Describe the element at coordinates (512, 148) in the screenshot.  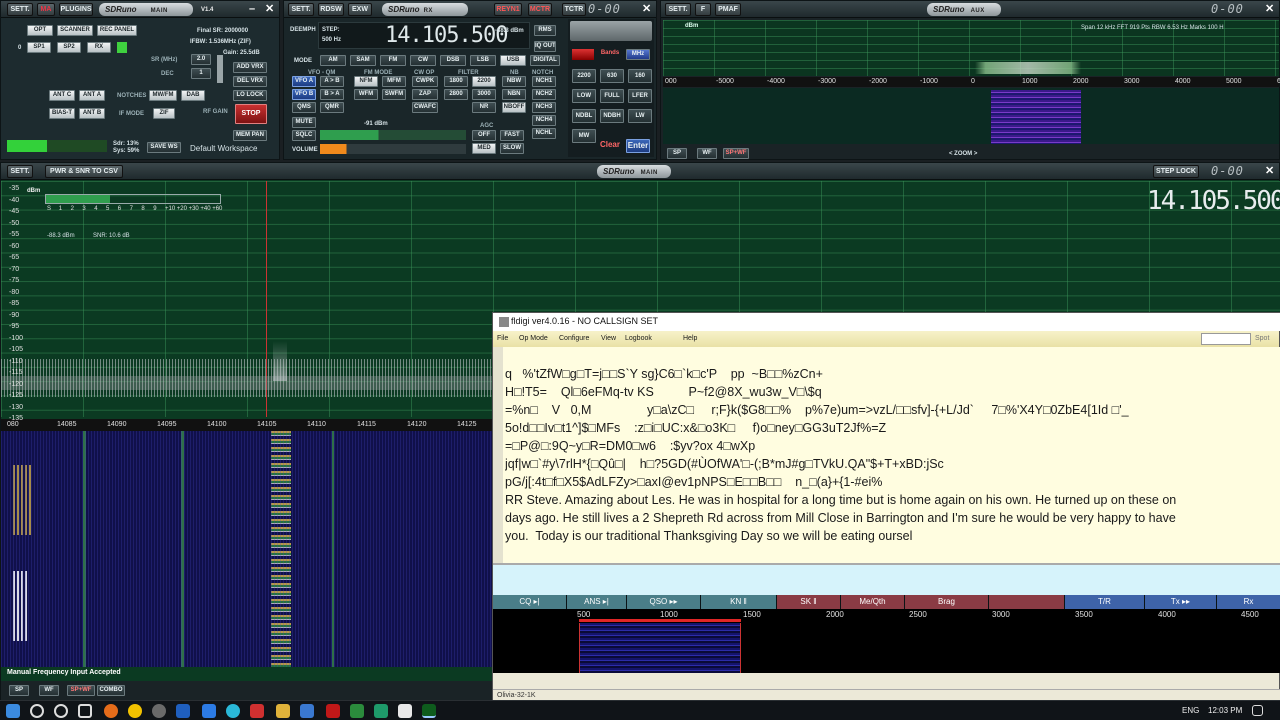
I see `agc-slow-button: SLOW` at that location.